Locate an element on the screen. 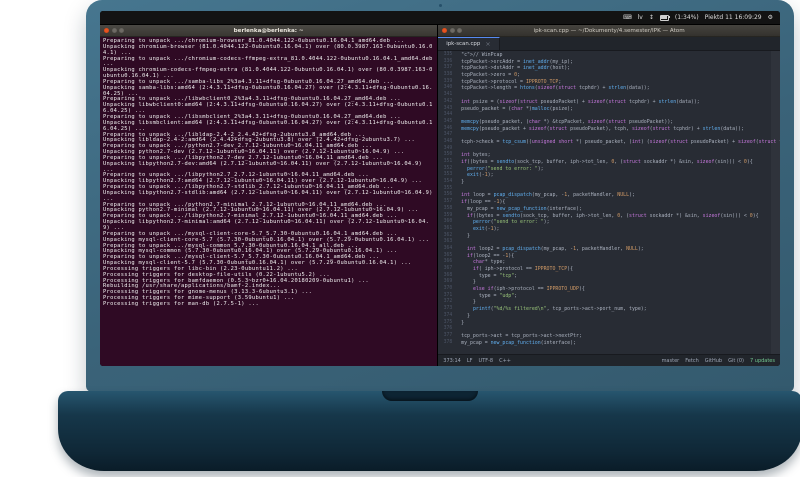 The height and width of the screenshot is (477, 800). status-cursor-position: 373:14 is located at coordinates (452, 361).